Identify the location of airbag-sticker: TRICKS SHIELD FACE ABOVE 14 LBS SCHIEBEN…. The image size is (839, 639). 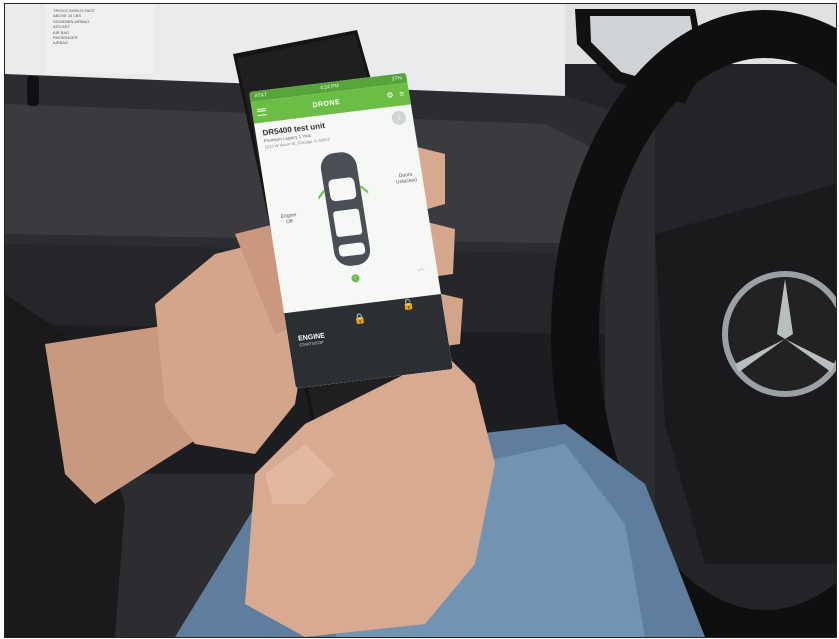
(100, 27).